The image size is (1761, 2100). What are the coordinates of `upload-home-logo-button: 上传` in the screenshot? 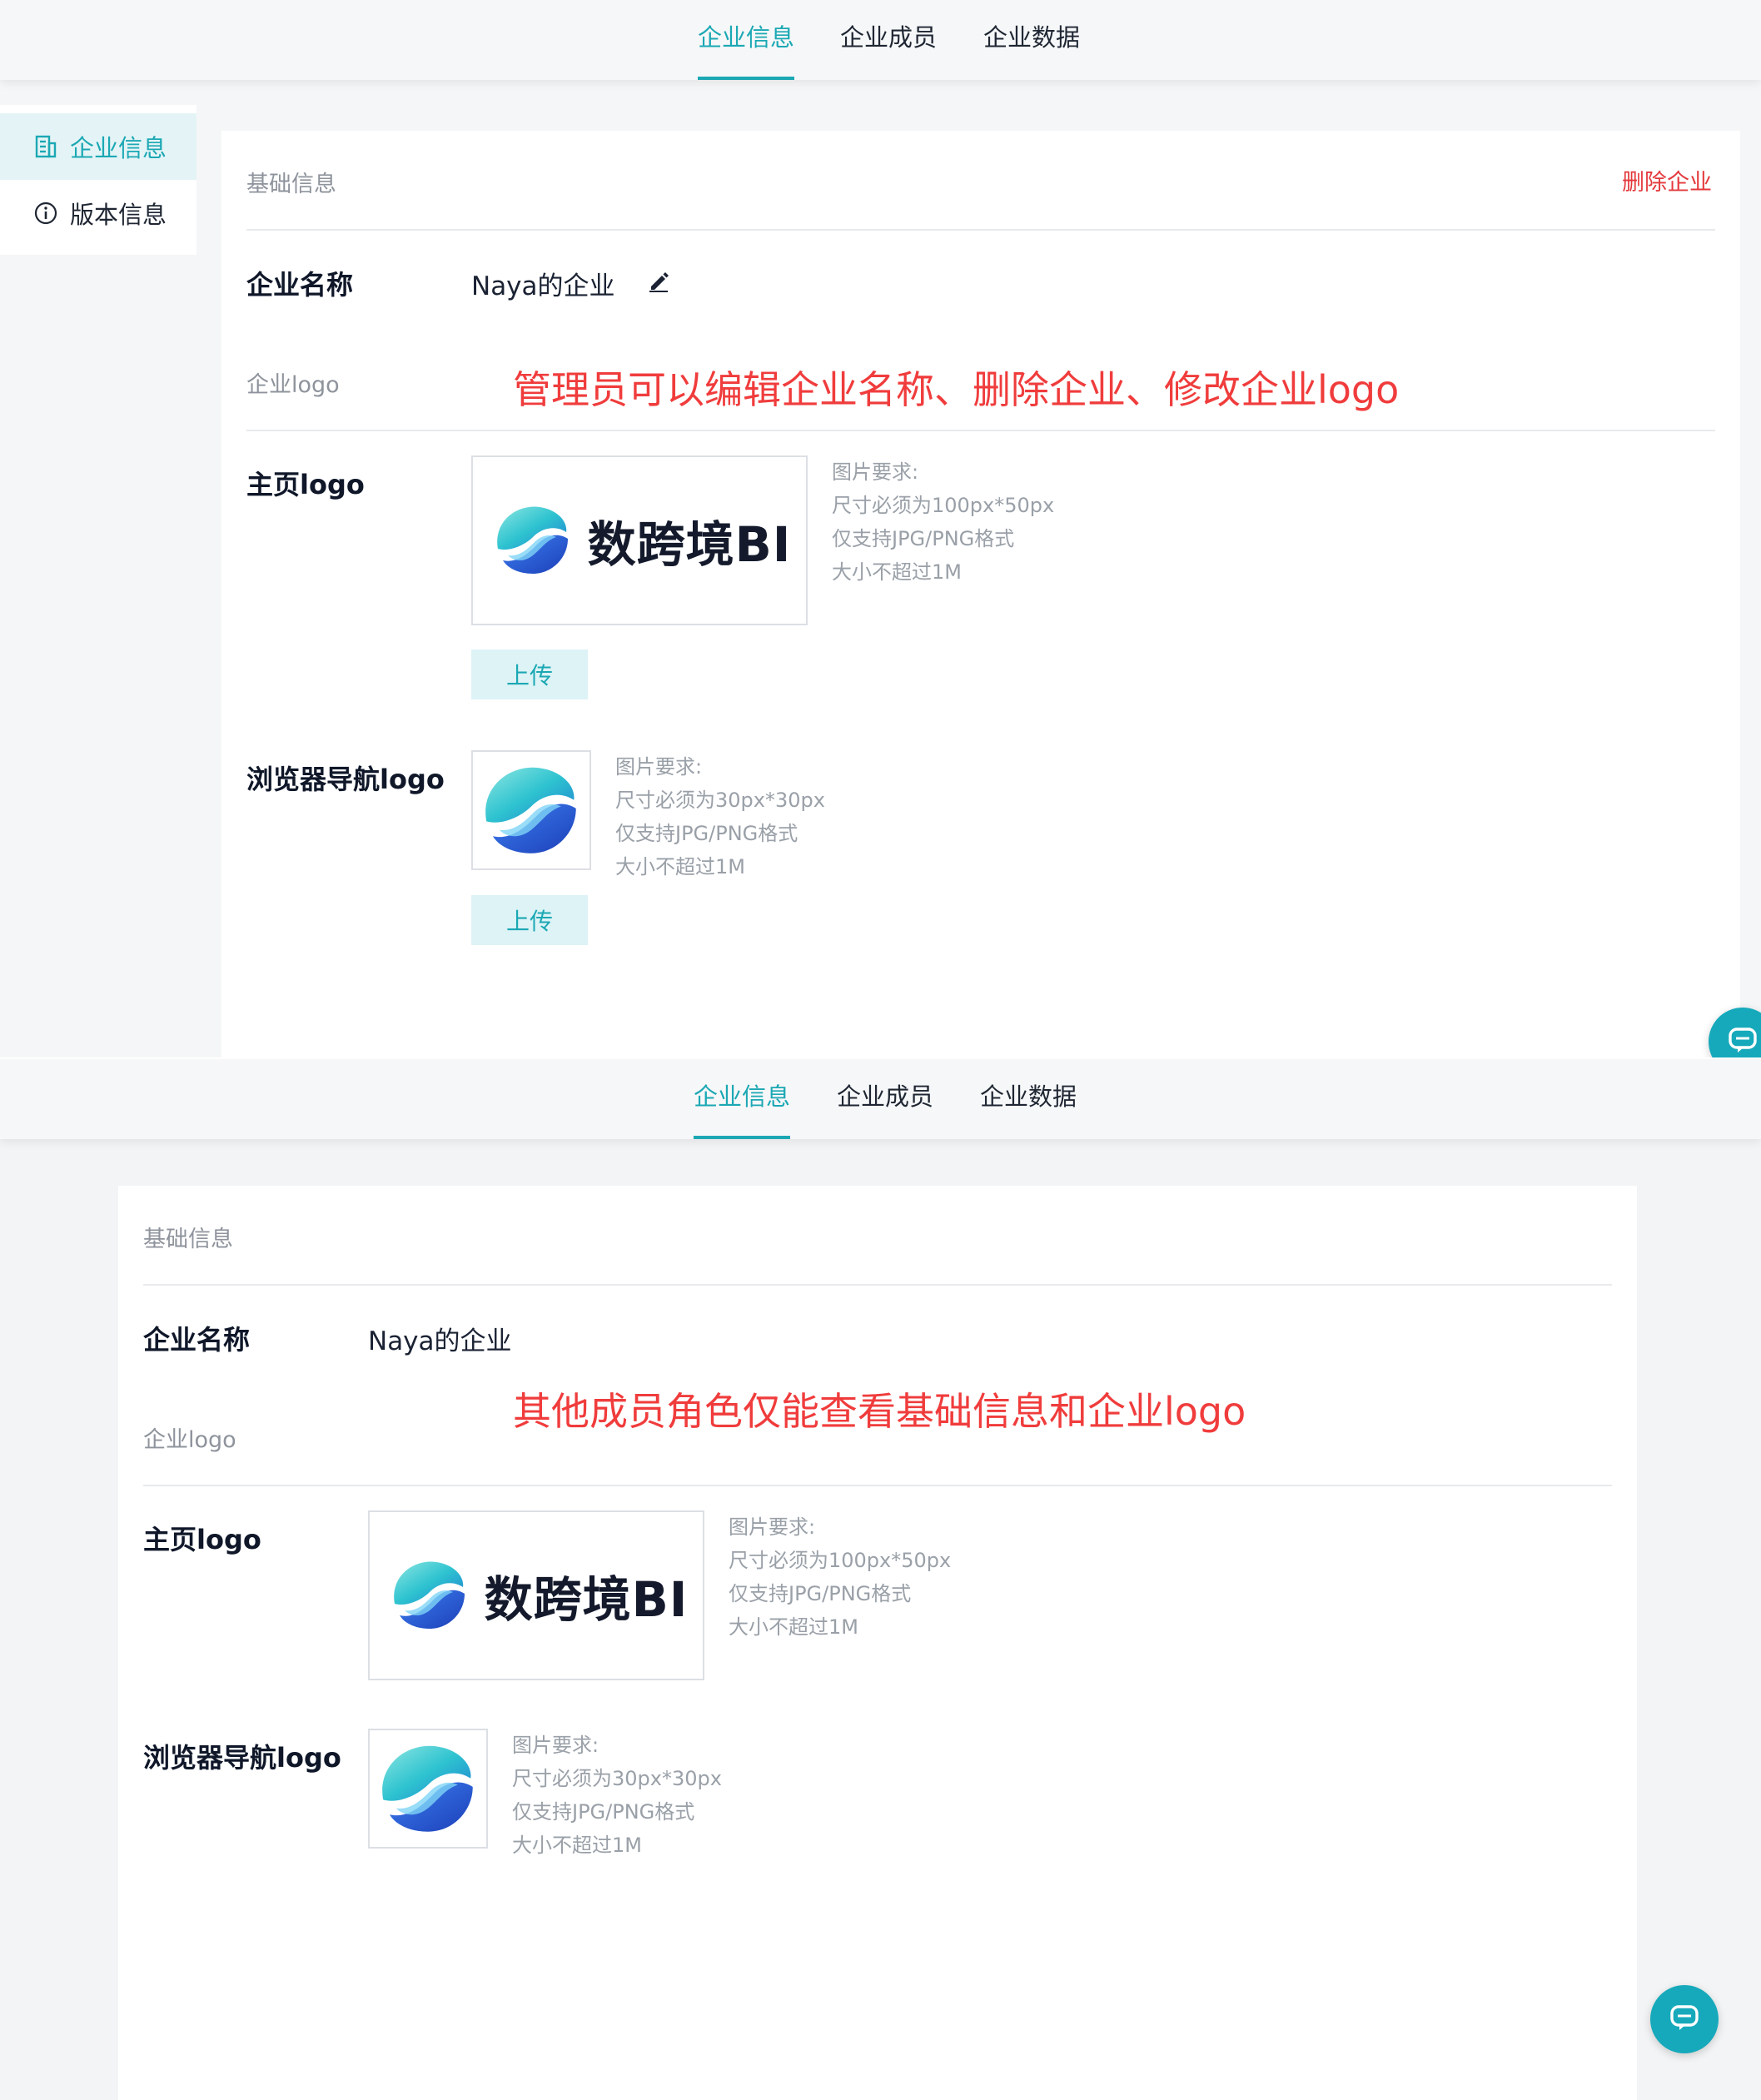 It's located at (529, 674).